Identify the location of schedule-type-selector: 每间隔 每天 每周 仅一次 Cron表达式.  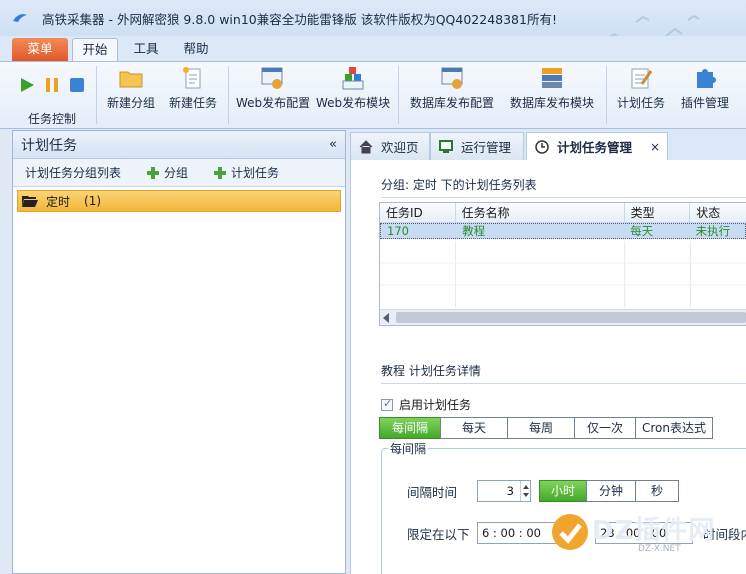
(546, 428).